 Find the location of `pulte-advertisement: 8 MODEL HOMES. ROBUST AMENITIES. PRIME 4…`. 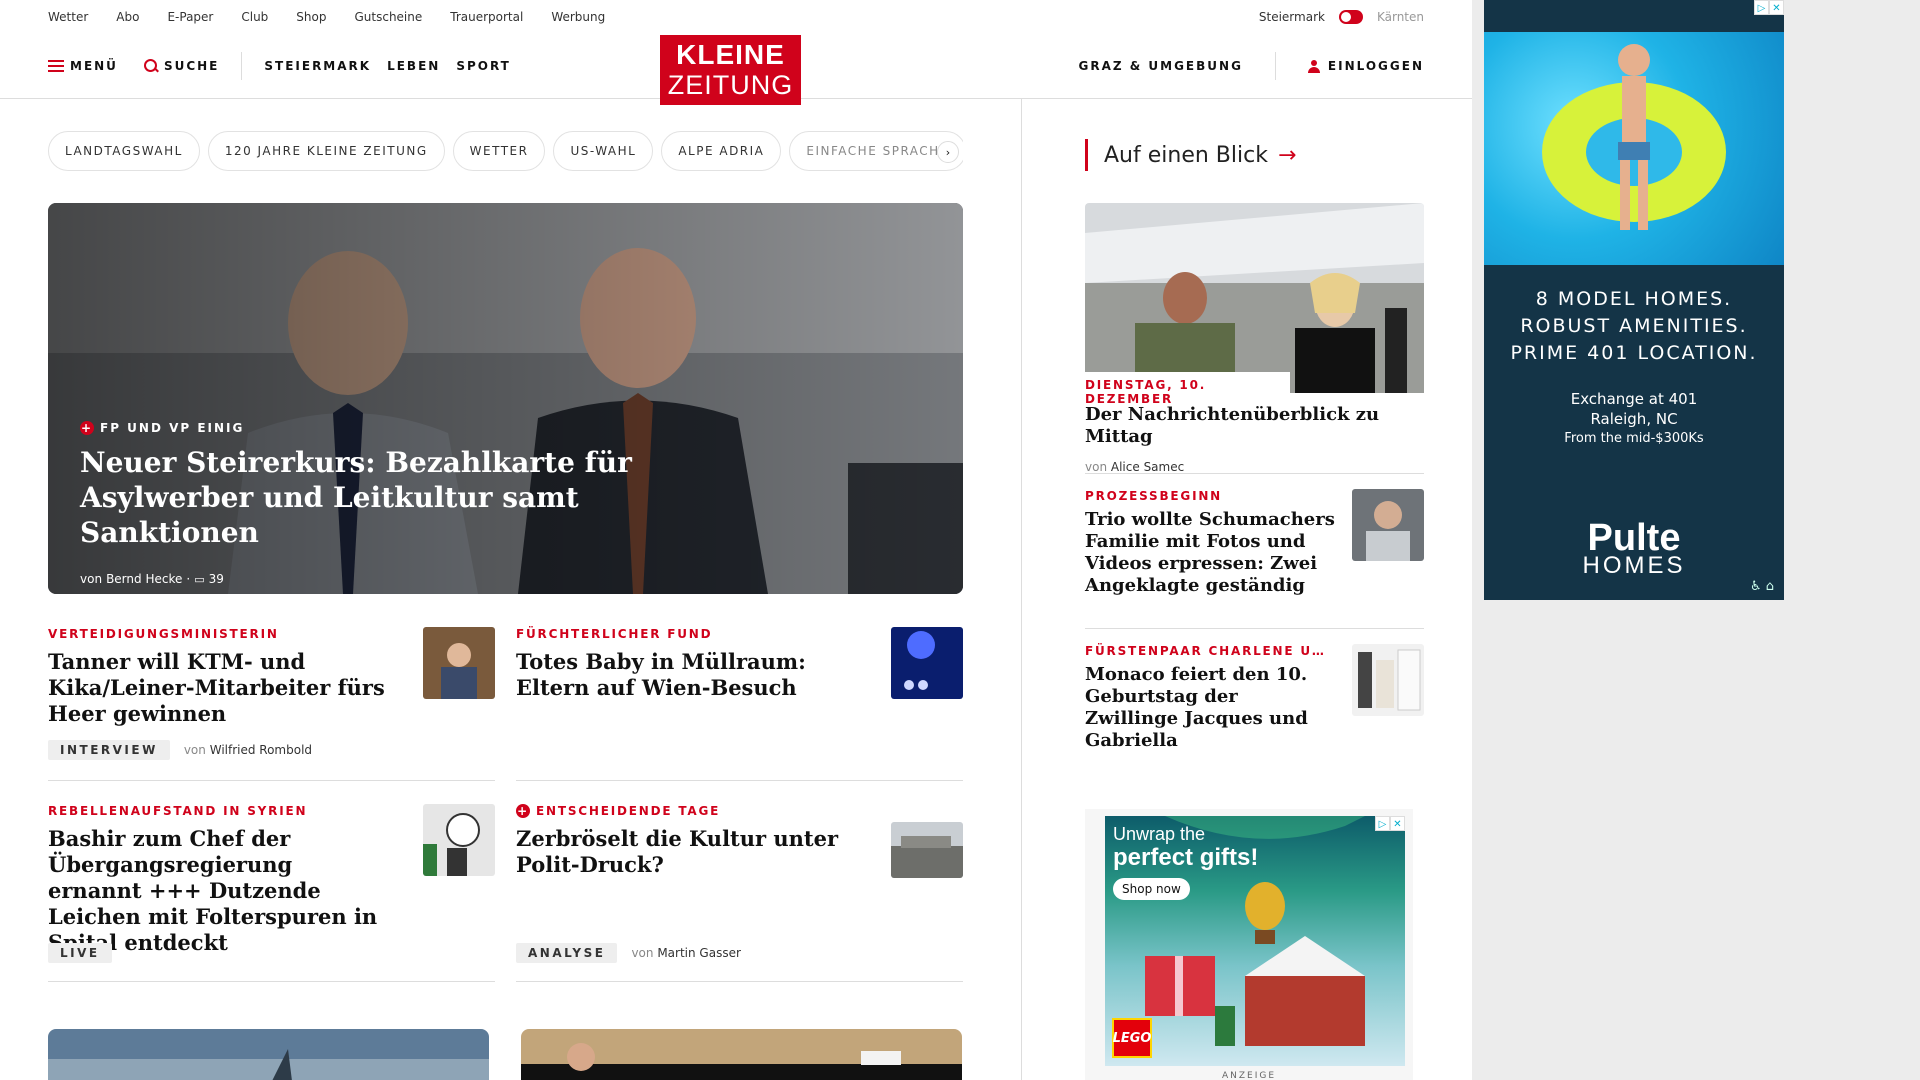

pulte-advertisement: 8 MODEL HOMES. ROBUST AMENITIES. PRIME 4… is located at coordinates (1634, 300).